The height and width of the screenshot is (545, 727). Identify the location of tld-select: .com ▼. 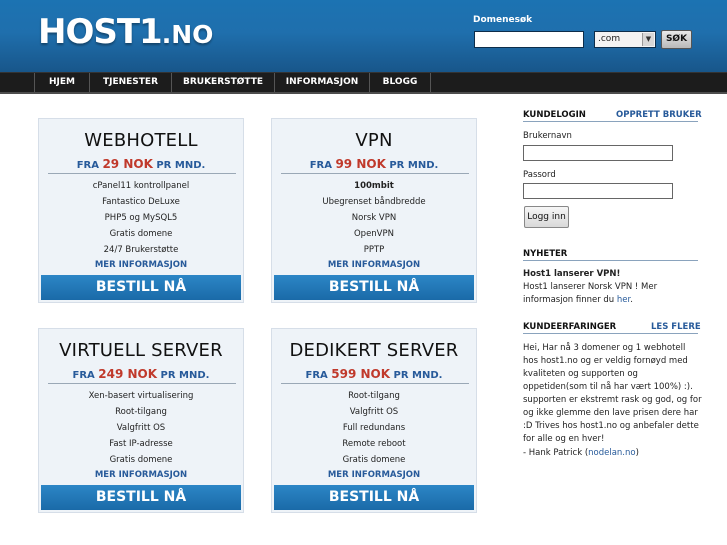
(625, 39).